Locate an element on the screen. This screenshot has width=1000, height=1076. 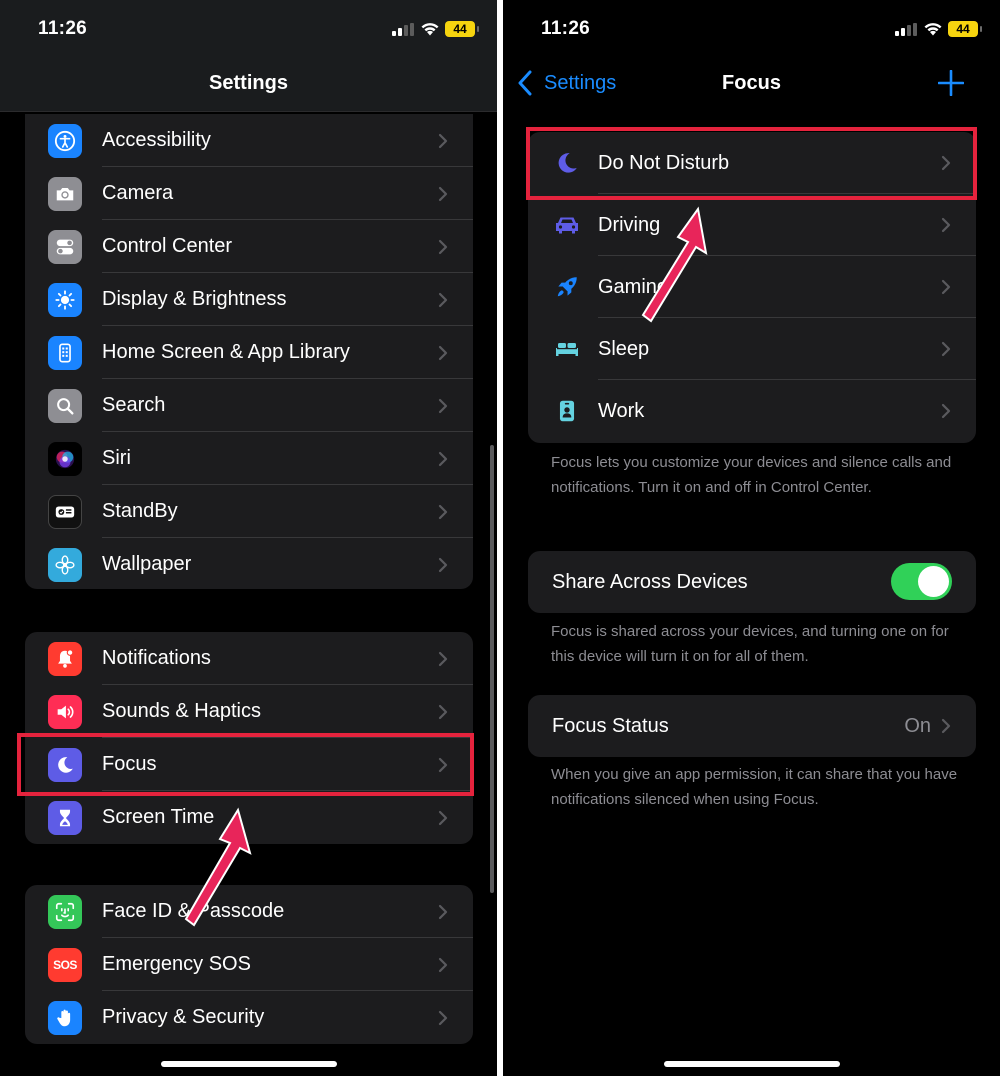
face-id-icon is located at coordinates (65, 912).